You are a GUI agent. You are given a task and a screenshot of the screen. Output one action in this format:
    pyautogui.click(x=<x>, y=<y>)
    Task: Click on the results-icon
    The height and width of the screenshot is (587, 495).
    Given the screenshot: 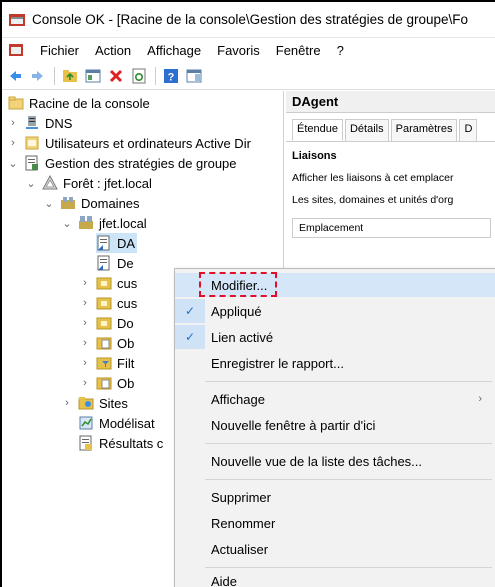 What is the action you would take?
    pyautogui.click(x=86, y=443)
    